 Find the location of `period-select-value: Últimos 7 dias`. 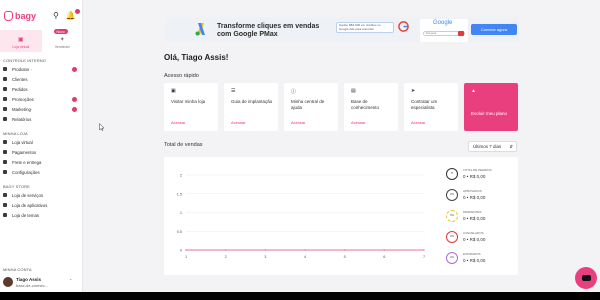

period-select-value: Últimos 7 dias is located at coordinates (487, 146).